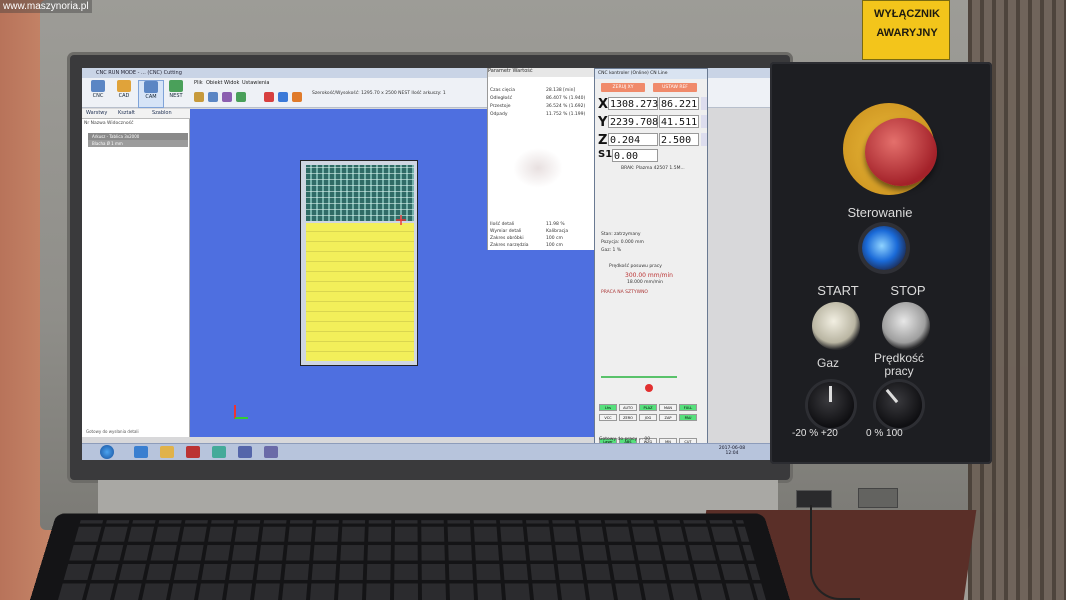 The height and width of the screenshot is (600, 1066). What do you see at coordinates (538, 168) in the screenshot?
I see `preview-blur` at bounding box center [538, 168].